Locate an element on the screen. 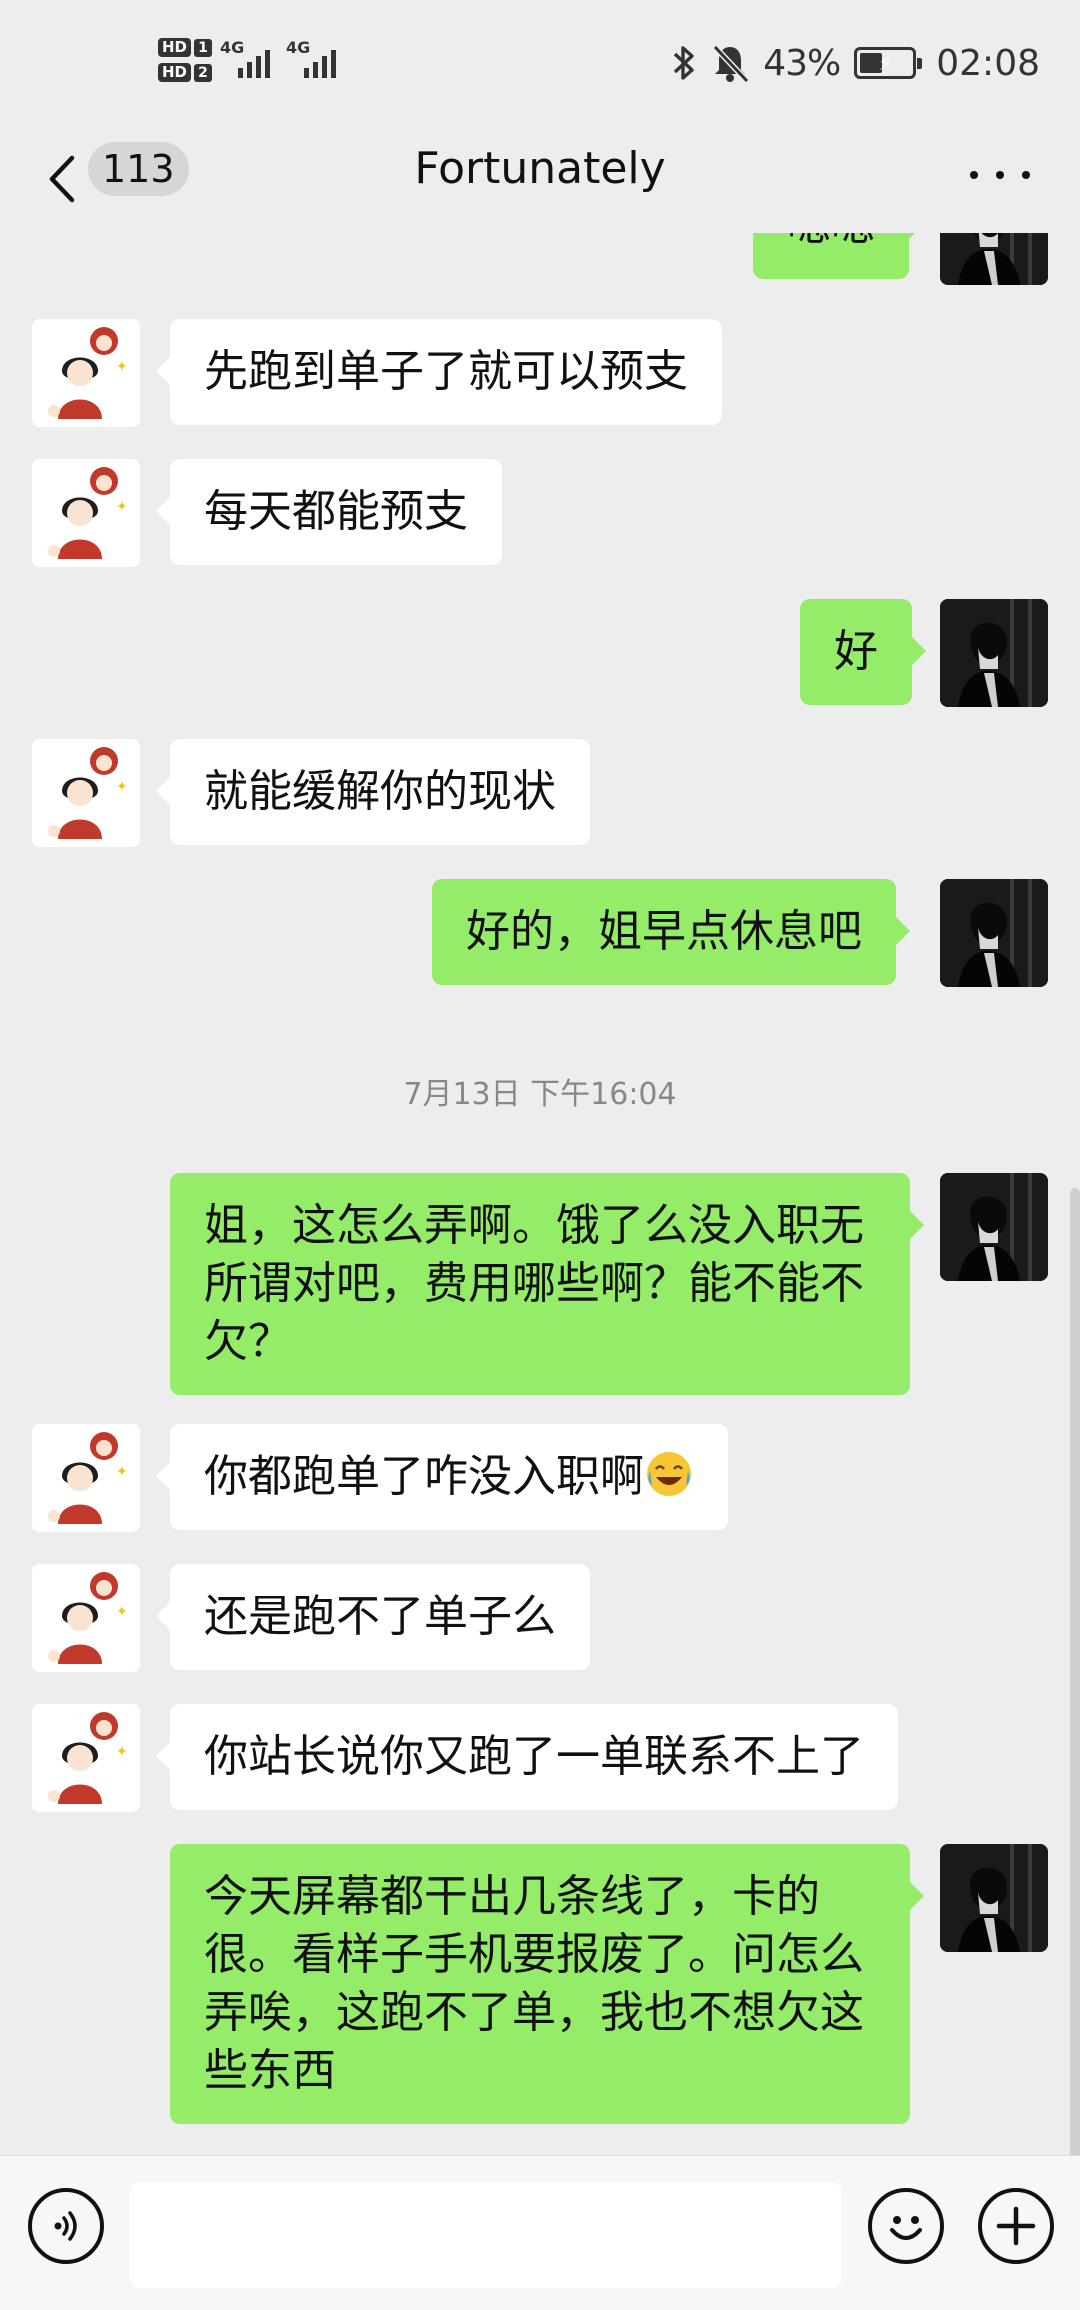  hd-badge-2: HD 2 is located at coordinates (185, 72).